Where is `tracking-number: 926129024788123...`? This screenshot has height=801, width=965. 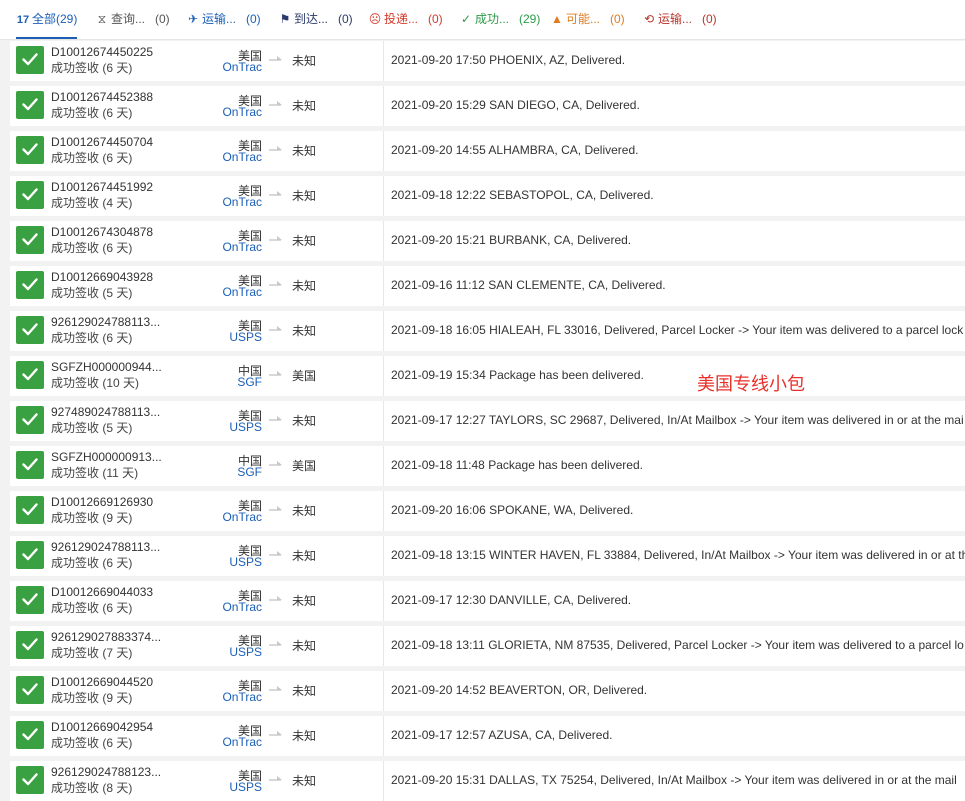 tracking-number: 926129024788123... is located at coordinates (111, 772).